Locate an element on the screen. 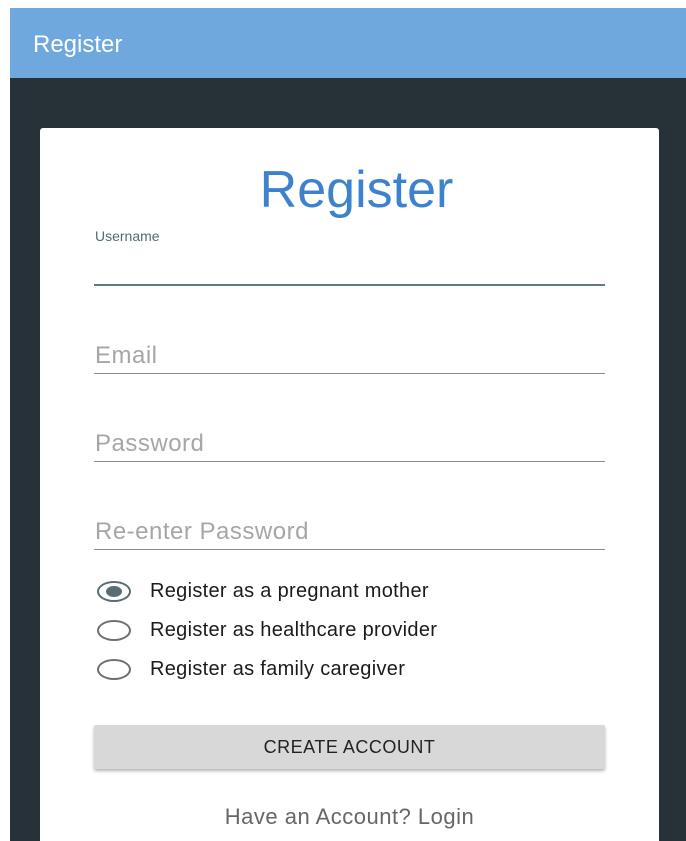 The height and width of the screenshot is (841, 686). password-field is located at coordinates (349, 444).